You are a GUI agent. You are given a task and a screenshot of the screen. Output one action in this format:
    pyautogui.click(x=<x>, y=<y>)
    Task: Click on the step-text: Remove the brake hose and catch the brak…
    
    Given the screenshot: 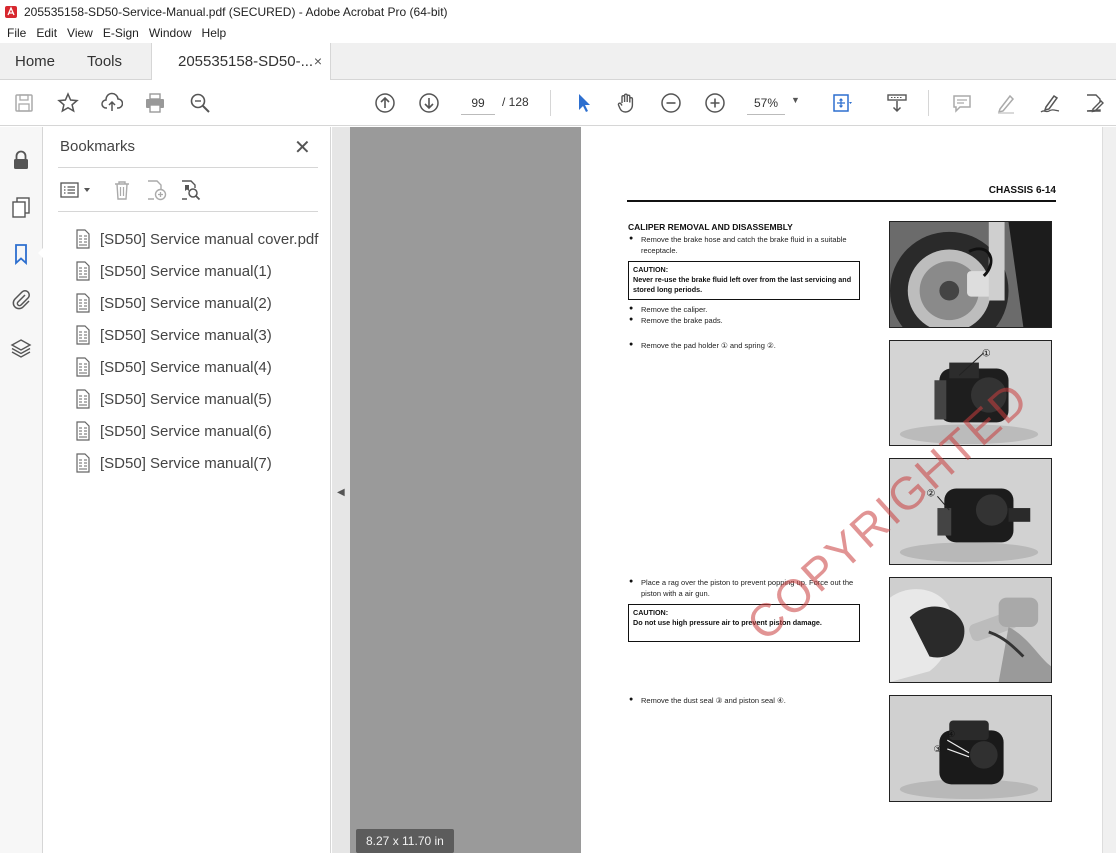 What is the action you would take?
    pyautogui.click(x=744, y=245)
    